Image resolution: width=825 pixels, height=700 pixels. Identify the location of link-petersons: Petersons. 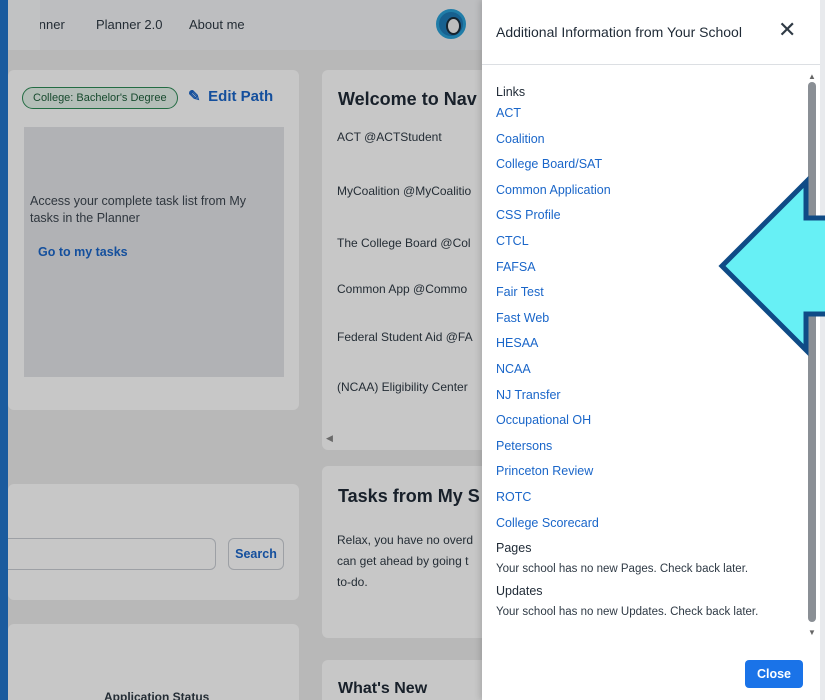
(646, 451).